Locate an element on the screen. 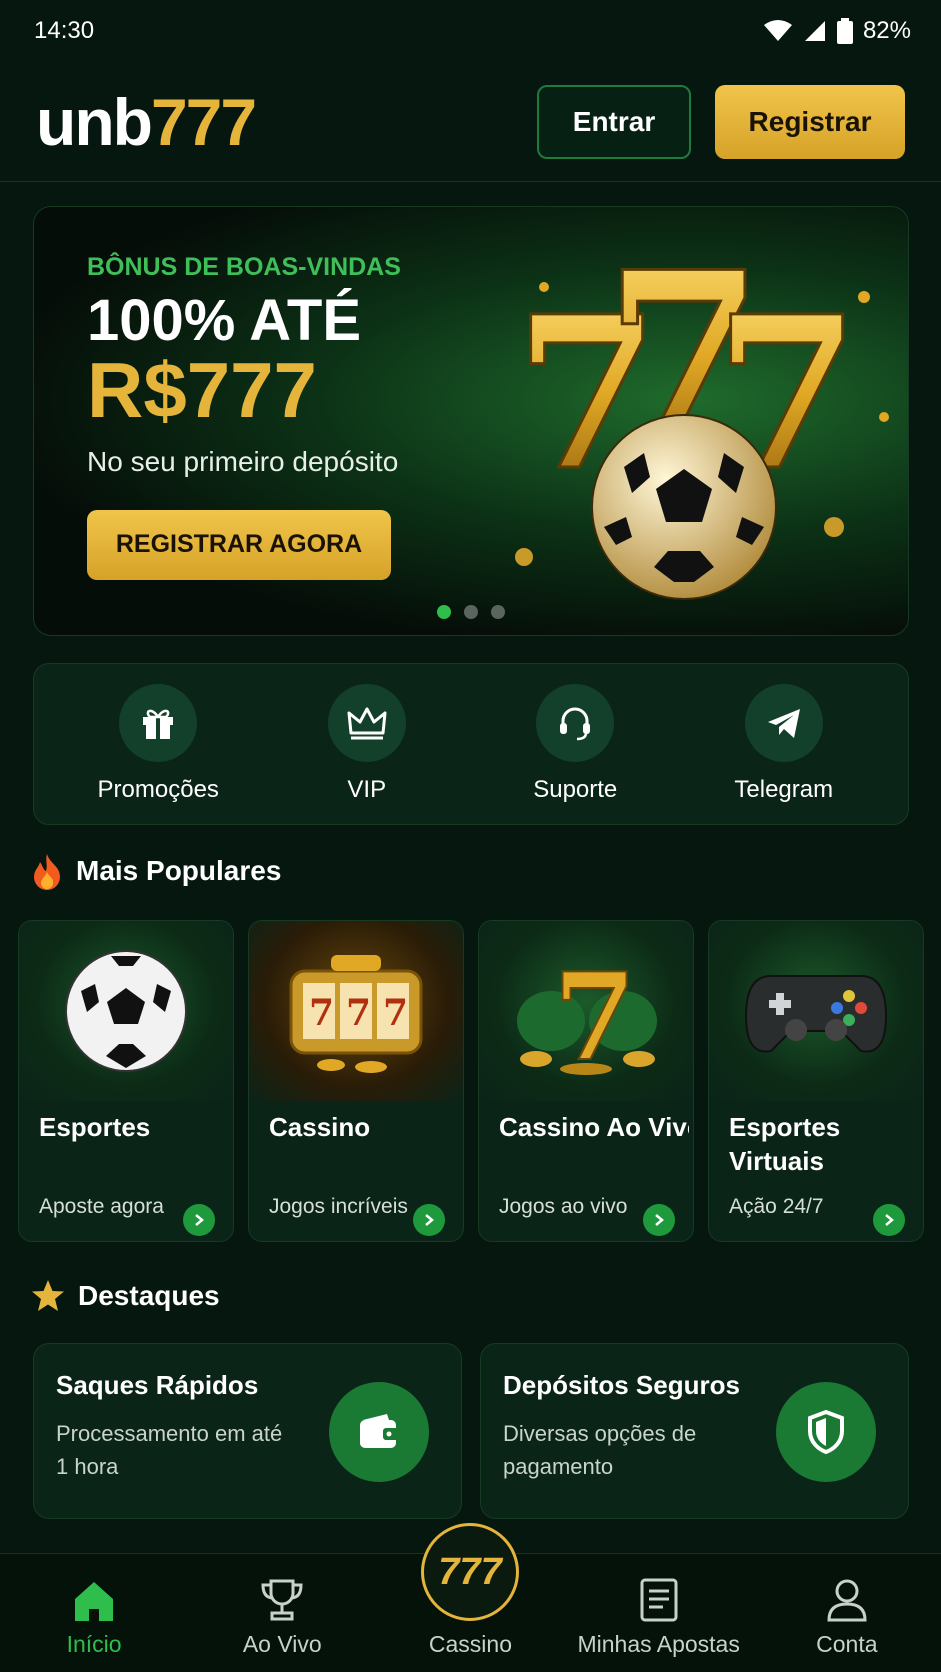 Image resolution: width=941 pixels, height=1672 pixels. banner-subtitle: No seu primeiro depósito is located at coordinates (243, 461).